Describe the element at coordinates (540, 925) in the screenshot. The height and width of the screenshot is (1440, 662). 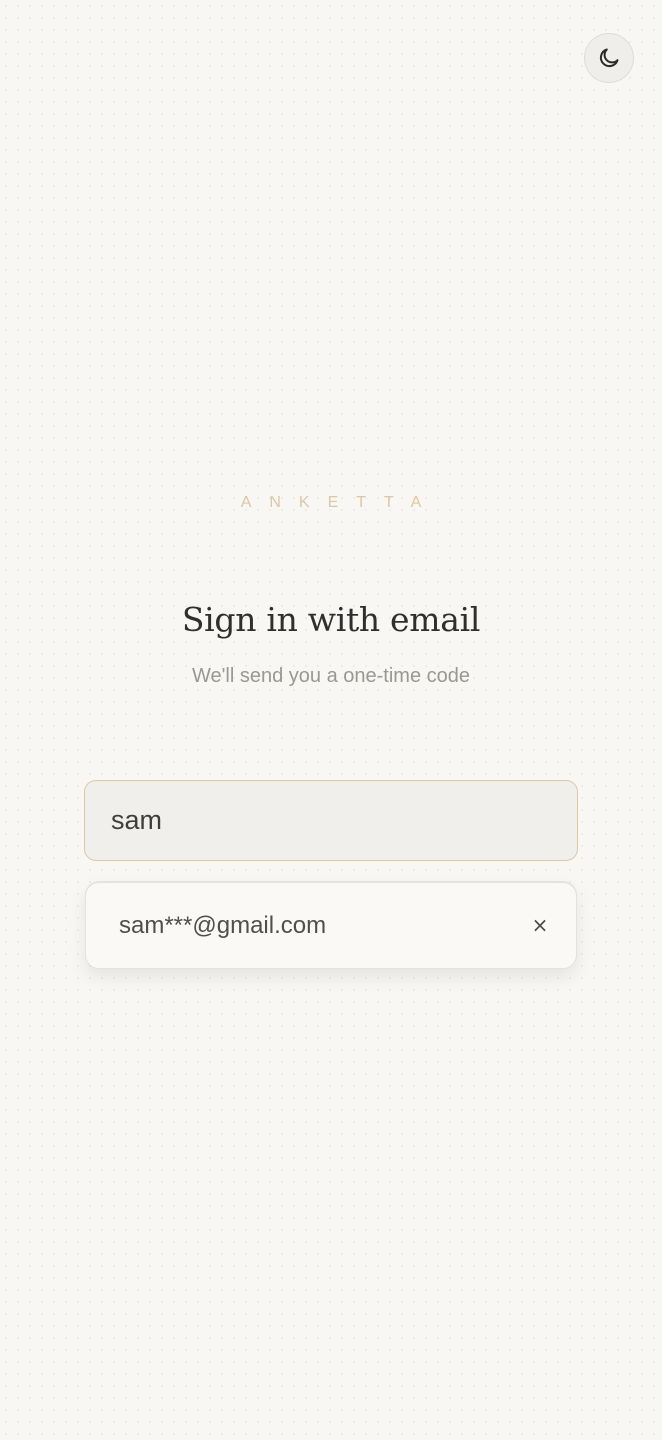
I see `close-icon: ×` at that location.